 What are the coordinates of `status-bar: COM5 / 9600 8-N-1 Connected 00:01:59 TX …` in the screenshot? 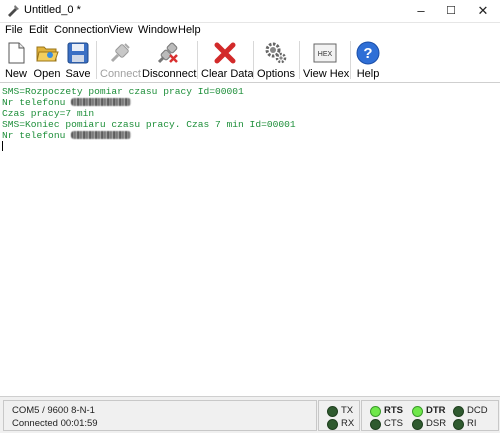 It's located at (250, 414).